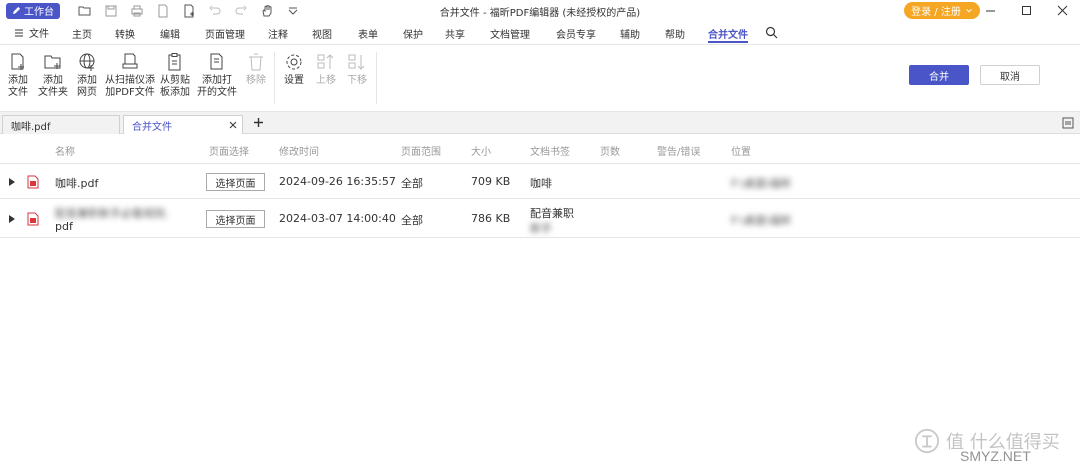  I want to click on move-down-button: 下移, so click(357, 69).